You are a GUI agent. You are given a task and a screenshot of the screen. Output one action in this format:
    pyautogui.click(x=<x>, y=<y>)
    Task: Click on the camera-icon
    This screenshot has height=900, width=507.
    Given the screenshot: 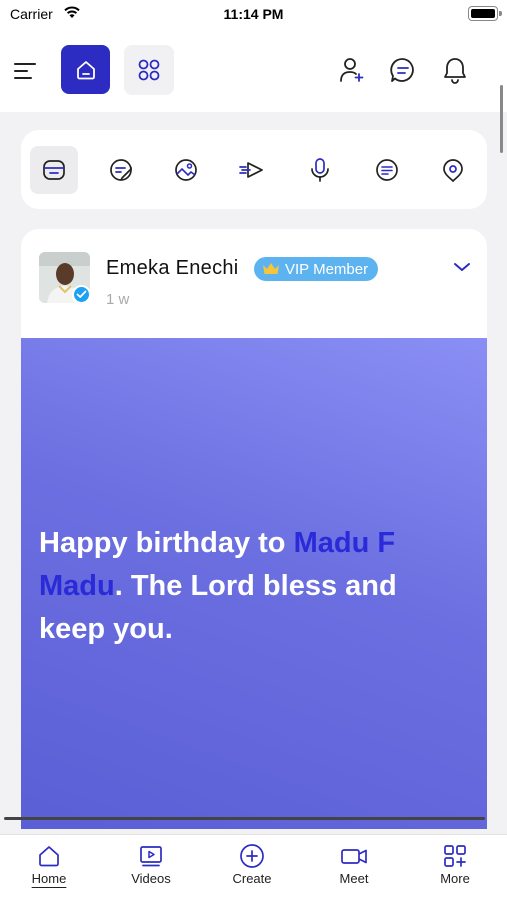 What is the action you would take?
    pyautogui.click(x=354, y=856)
    